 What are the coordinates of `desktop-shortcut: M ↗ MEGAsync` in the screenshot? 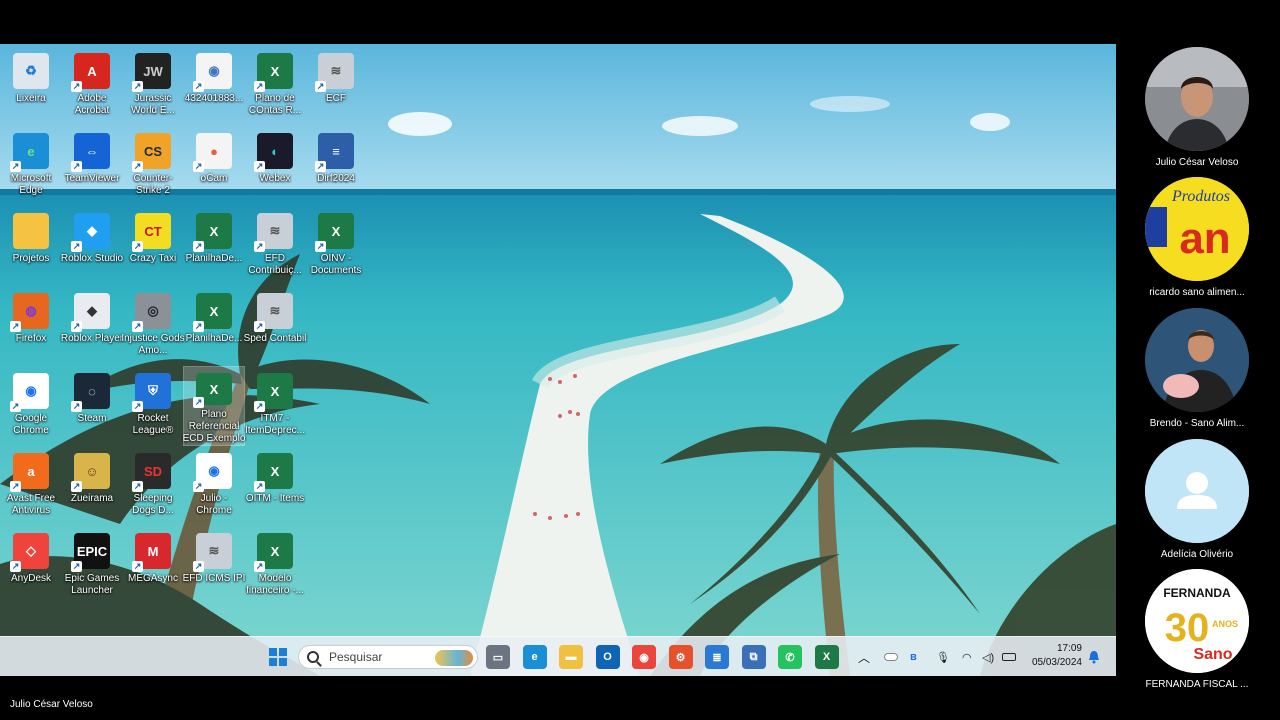 It's located at (153, 566).